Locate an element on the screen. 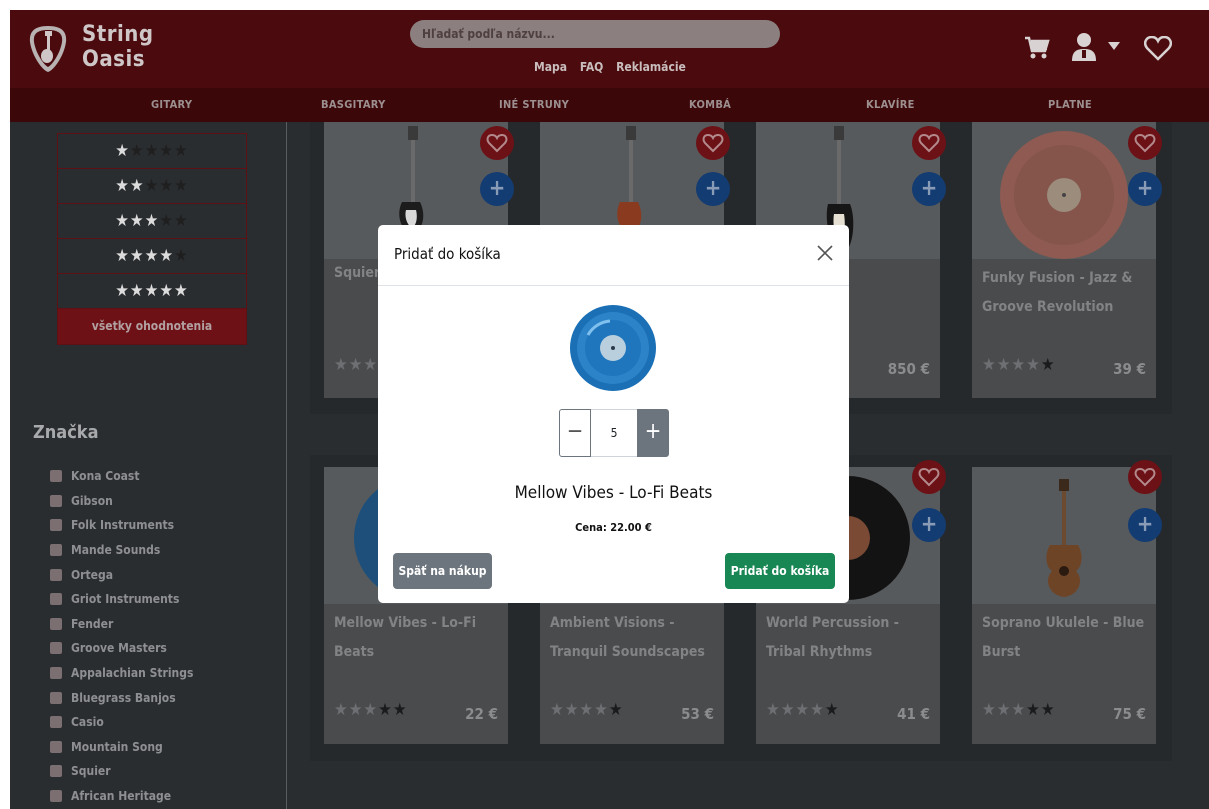 Image resolution: width=1209 pixels, height=809 pixels. product-card: Soprano Ukulele - Blue Burst ★★★★★ 75 € is located at coordinates (1064, 605).